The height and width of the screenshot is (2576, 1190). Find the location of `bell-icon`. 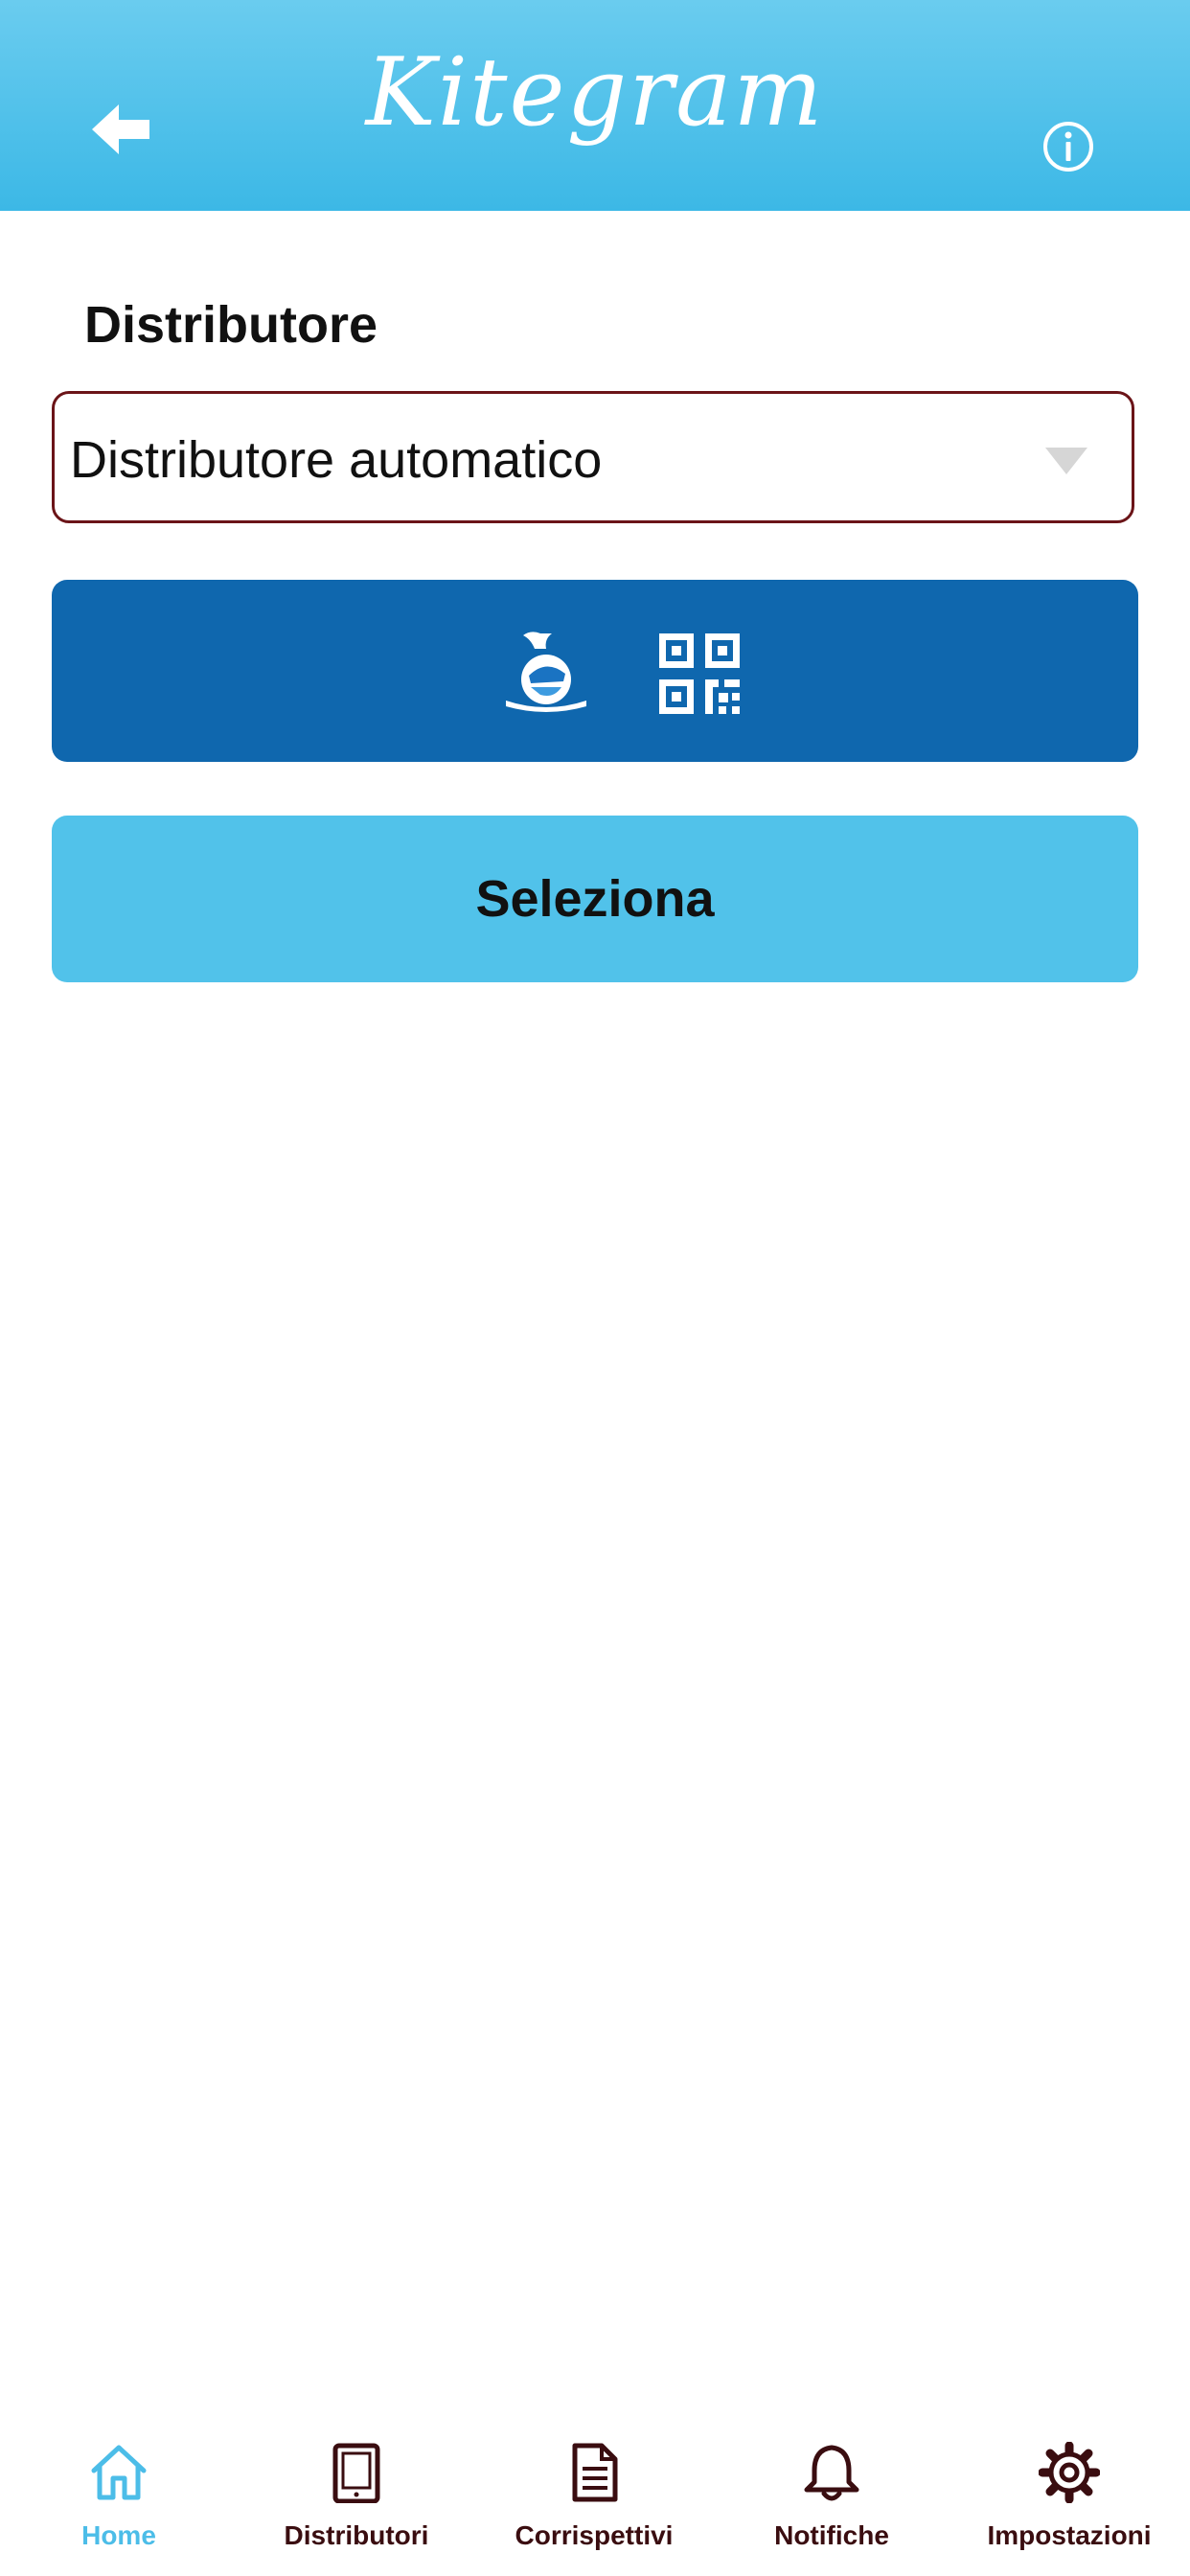

bell-icon is located at coordinates (832, 2473).